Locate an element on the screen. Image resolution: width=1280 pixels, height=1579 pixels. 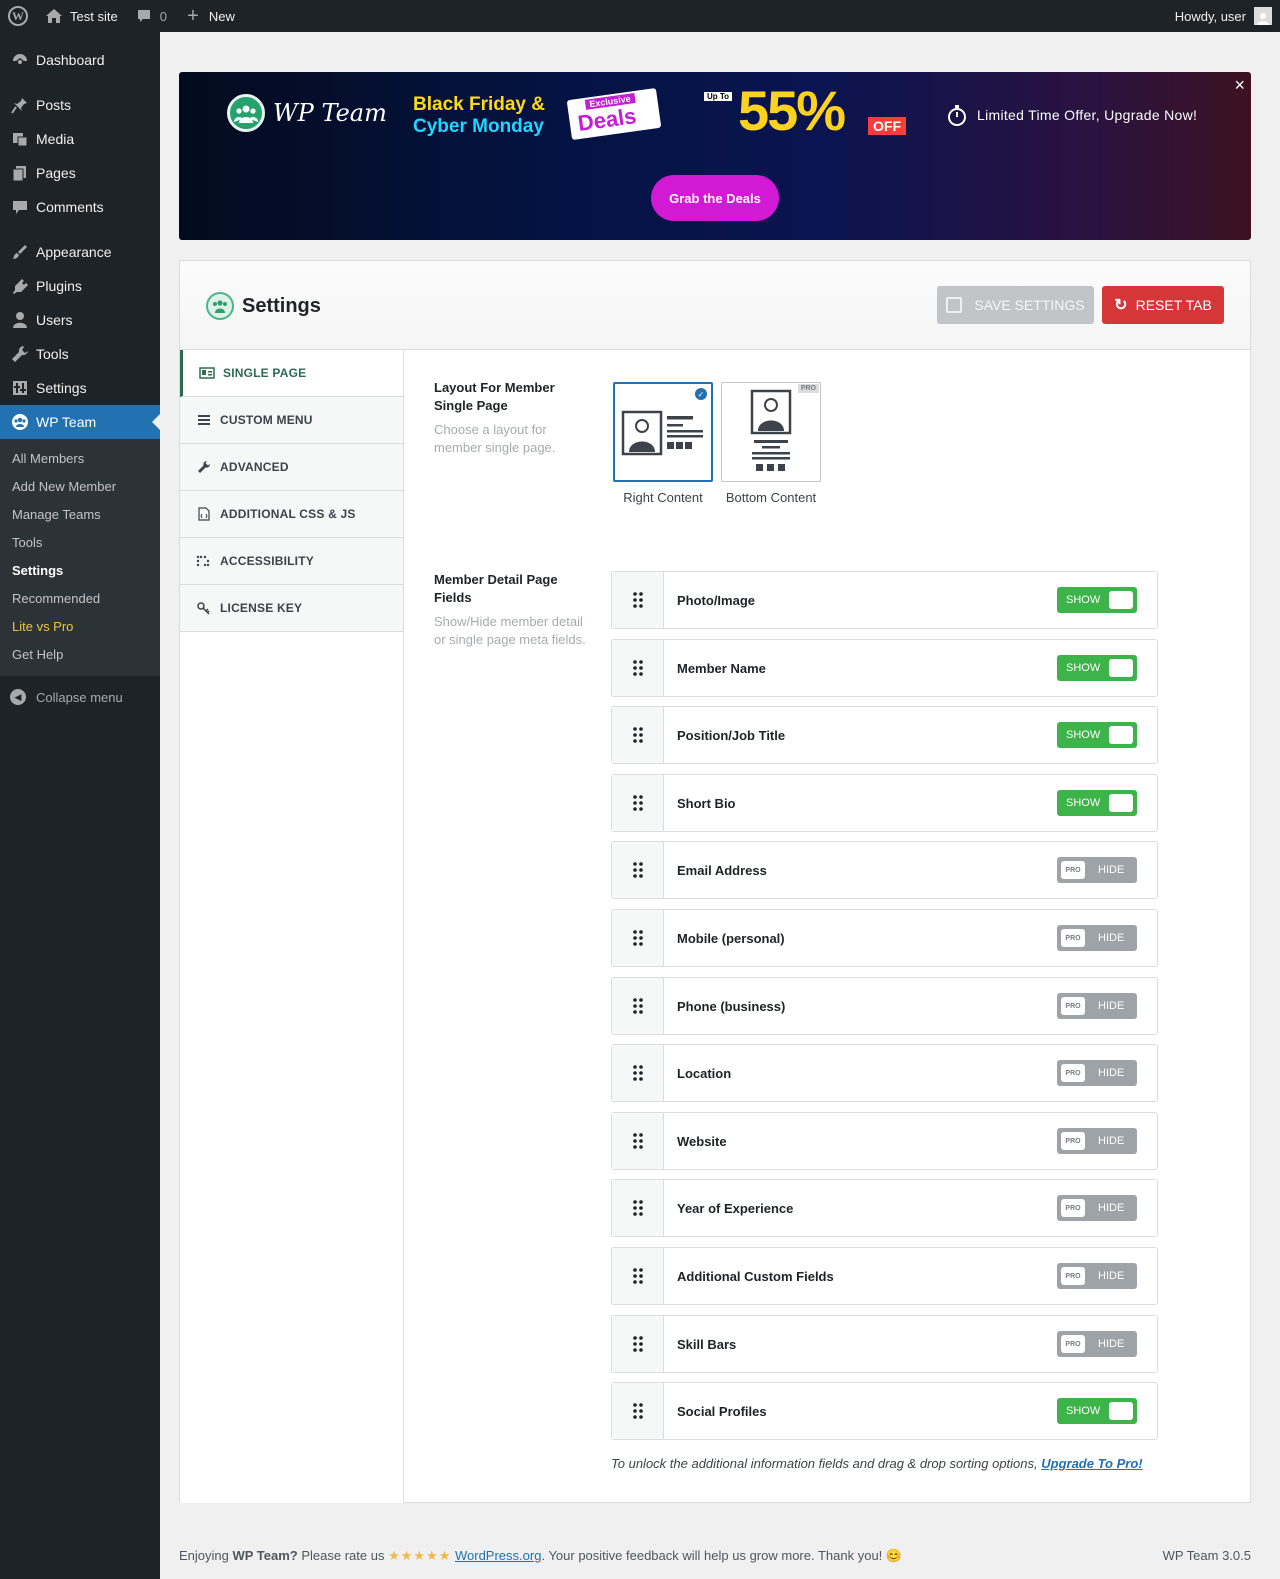
reset-tab-button: ↻ RESET TAB is located at coordinates (1163, 305).